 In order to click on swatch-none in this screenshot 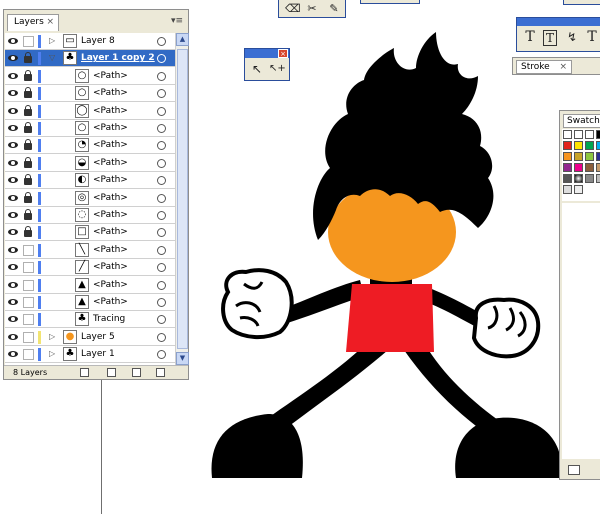, I will do `click(567, 134)`.